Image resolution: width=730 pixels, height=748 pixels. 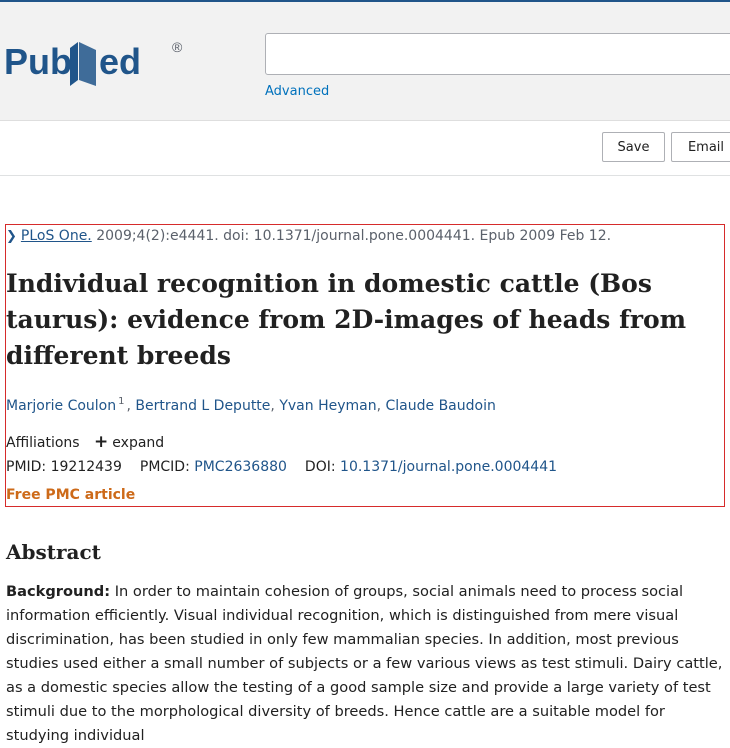 What do you see at coordinates (441, 406) in the screenshot?
I see `author-link: Claude Baudoin` at bounding box center [441, 406].